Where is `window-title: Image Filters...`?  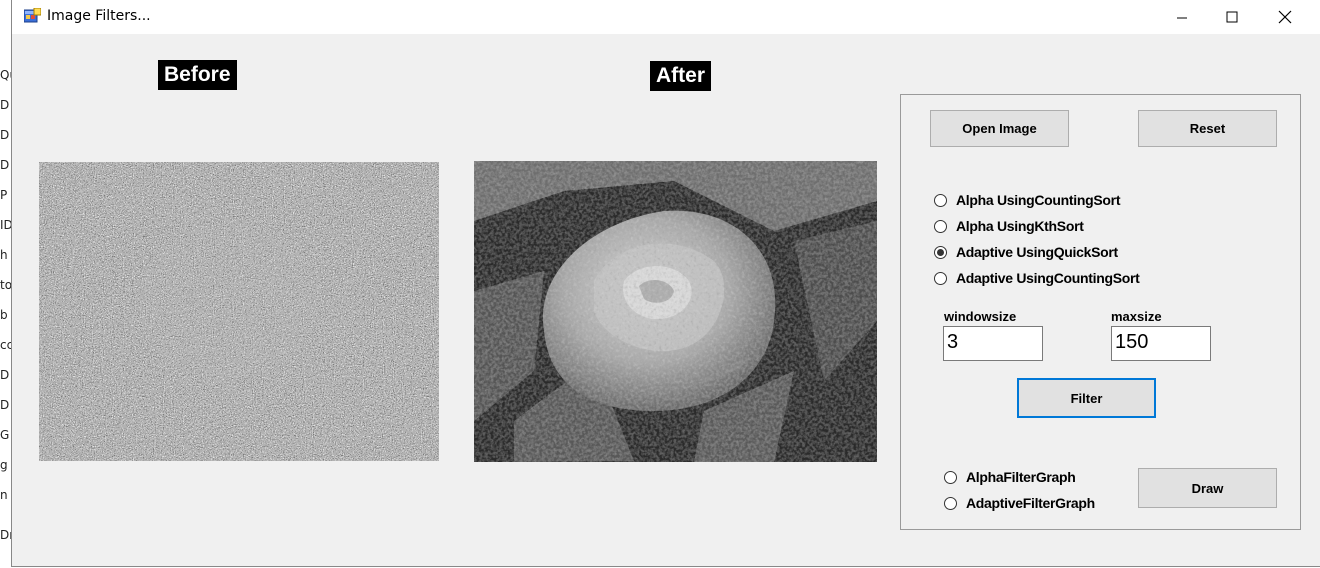
window-title: Image Filters... is located at coordinates (99, 16).